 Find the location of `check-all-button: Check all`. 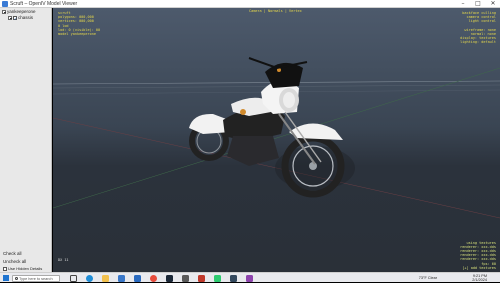

check-all-button: Check all is located at coordinates (26, 254).